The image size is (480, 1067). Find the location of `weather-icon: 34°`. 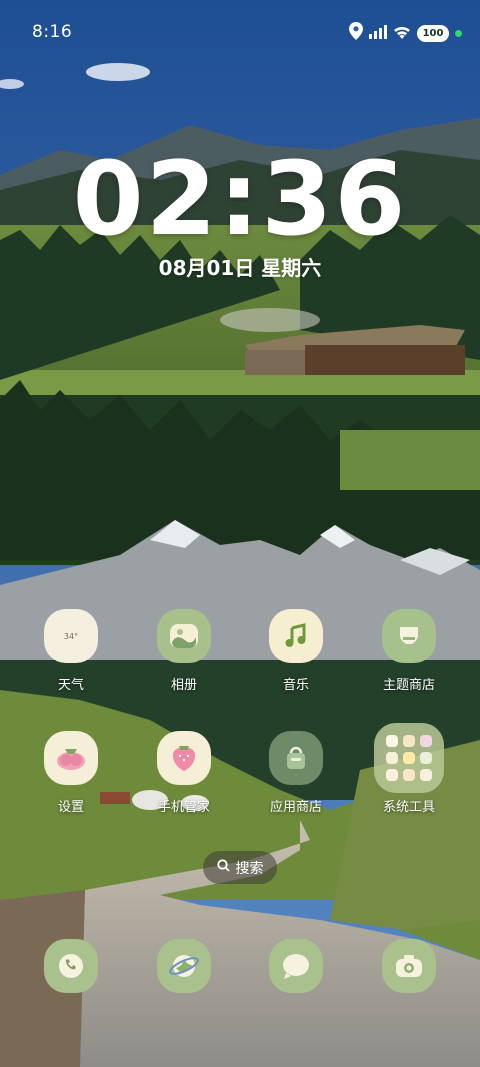

weather-icon: 34° is located at coordinates (71, 636).